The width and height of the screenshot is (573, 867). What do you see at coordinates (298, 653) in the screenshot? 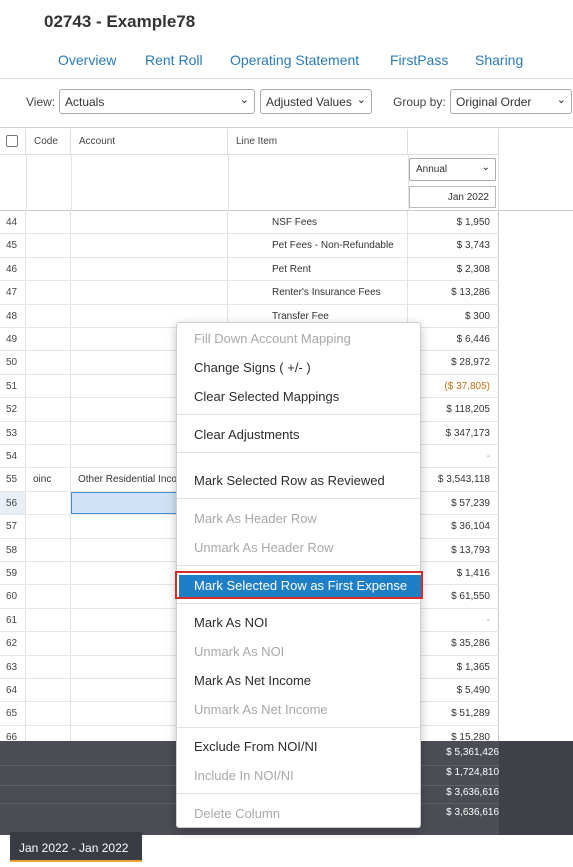
I see `menu-item-unmark-as-noi: Unmark As NOI` at bounding box center [298, 653].